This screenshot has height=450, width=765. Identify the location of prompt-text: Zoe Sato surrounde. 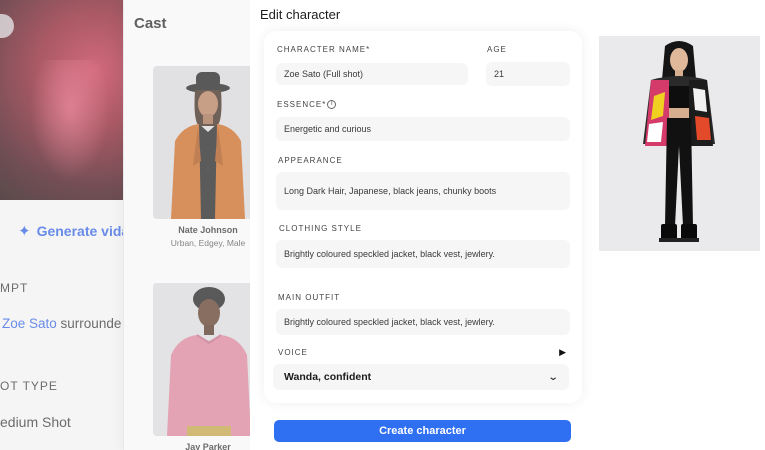
(61, 323).